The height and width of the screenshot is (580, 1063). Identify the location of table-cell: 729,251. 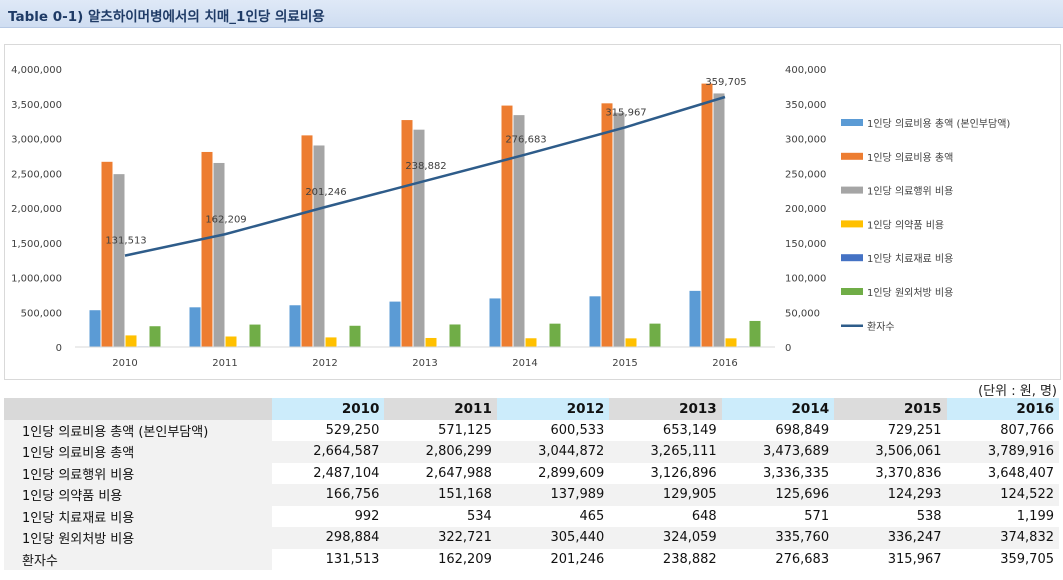
(890, 430).